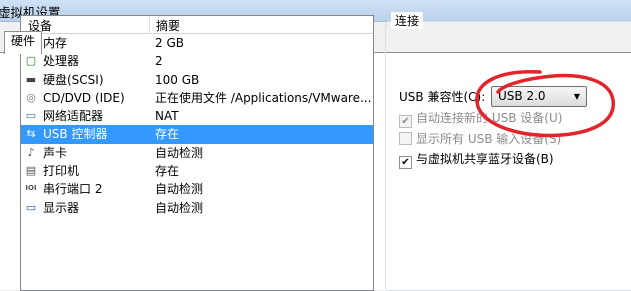 This screenshot has height=291, width=631. I want to click on device-row: IOI 串行端口 2 自动检测, so click(197, 189).